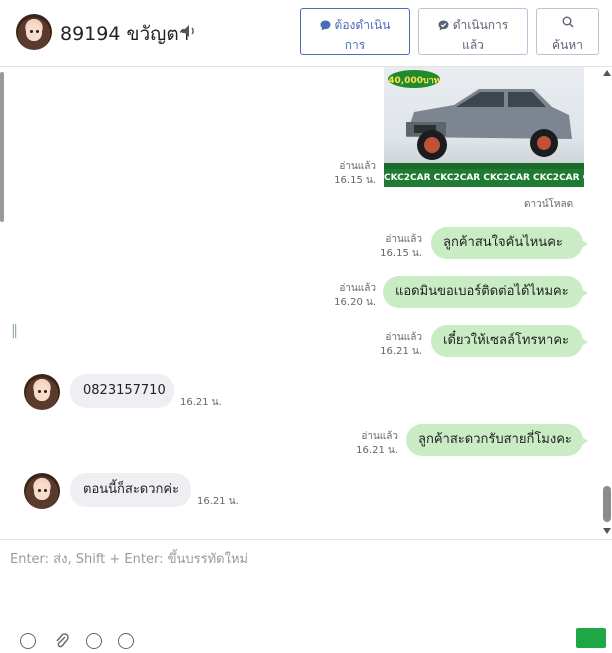 This screenshot has width=612, height=653. Describe the element at coordinates (413, 81) in the screenshot. I see `price-badge-text: 40,000บาท` at that location.